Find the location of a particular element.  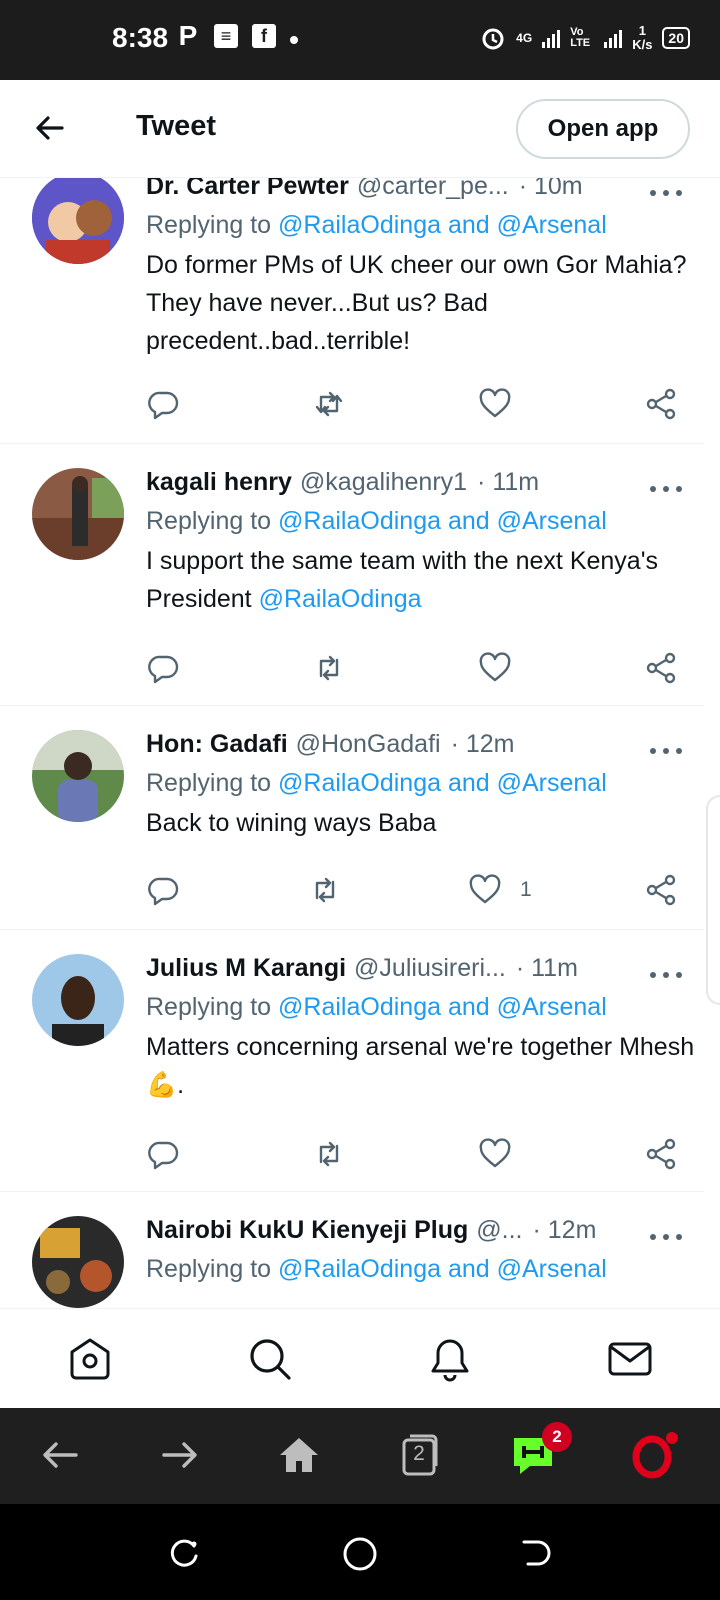

network-speed: 1 K/s is located at coordinates (642, 38).